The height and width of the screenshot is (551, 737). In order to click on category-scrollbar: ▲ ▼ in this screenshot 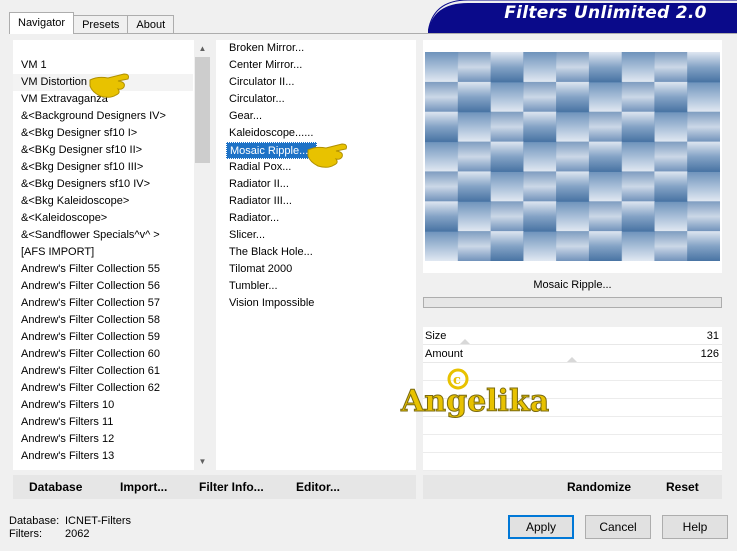, I will do `click(202, 255)`.